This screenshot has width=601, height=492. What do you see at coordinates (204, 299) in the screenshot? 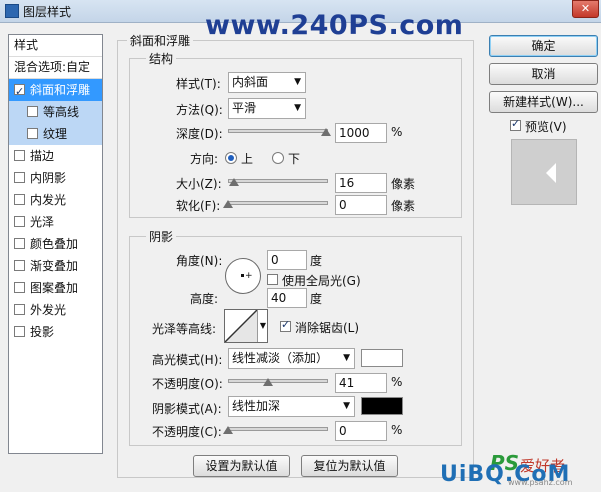
I see `altitude-label: 高度:` at bounding box center [204, 299].